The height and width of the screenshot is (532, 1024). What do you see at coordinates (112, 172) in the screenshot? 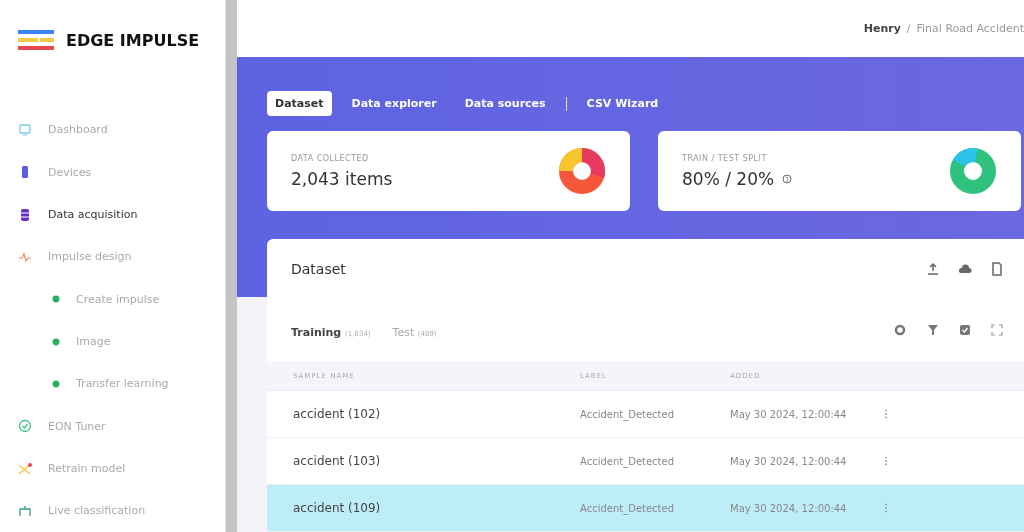
I see `sidebar-item: Devices` at bounding box center [112, 172].